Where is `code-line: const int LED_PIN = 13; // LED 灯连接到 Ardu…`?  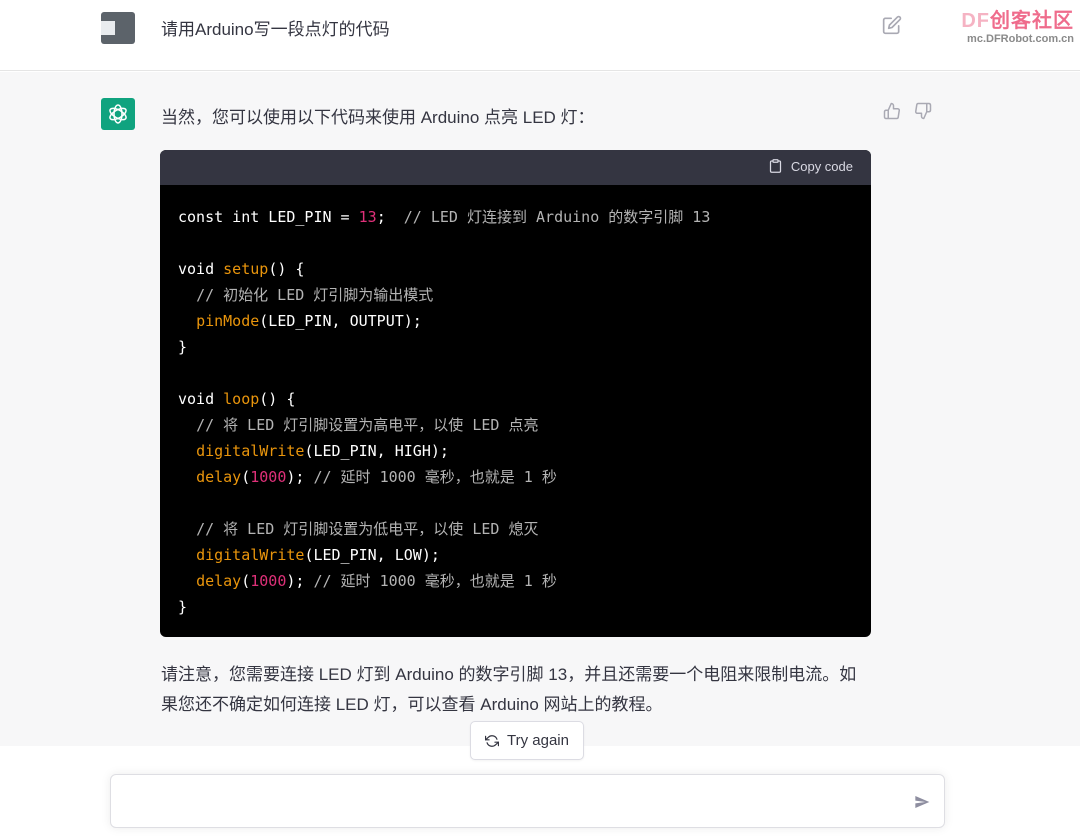 code-line: const int LED_PIN = 13; // LED 灯连接到 Ardu… is located at coordinates (444, 217).